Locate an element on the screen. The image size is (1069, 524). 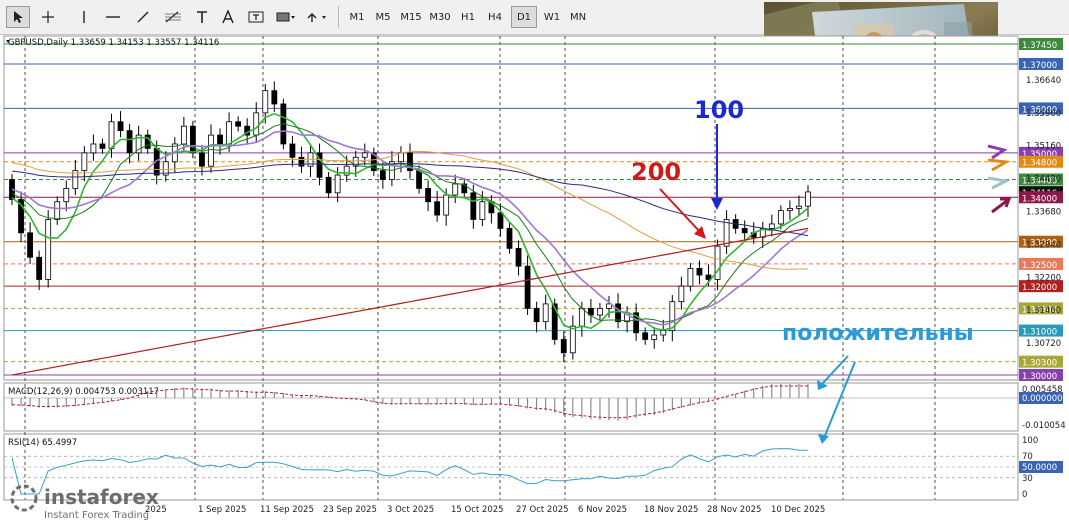
price-axis-tick: 1.33680 is located at coordinates (1043, 212).